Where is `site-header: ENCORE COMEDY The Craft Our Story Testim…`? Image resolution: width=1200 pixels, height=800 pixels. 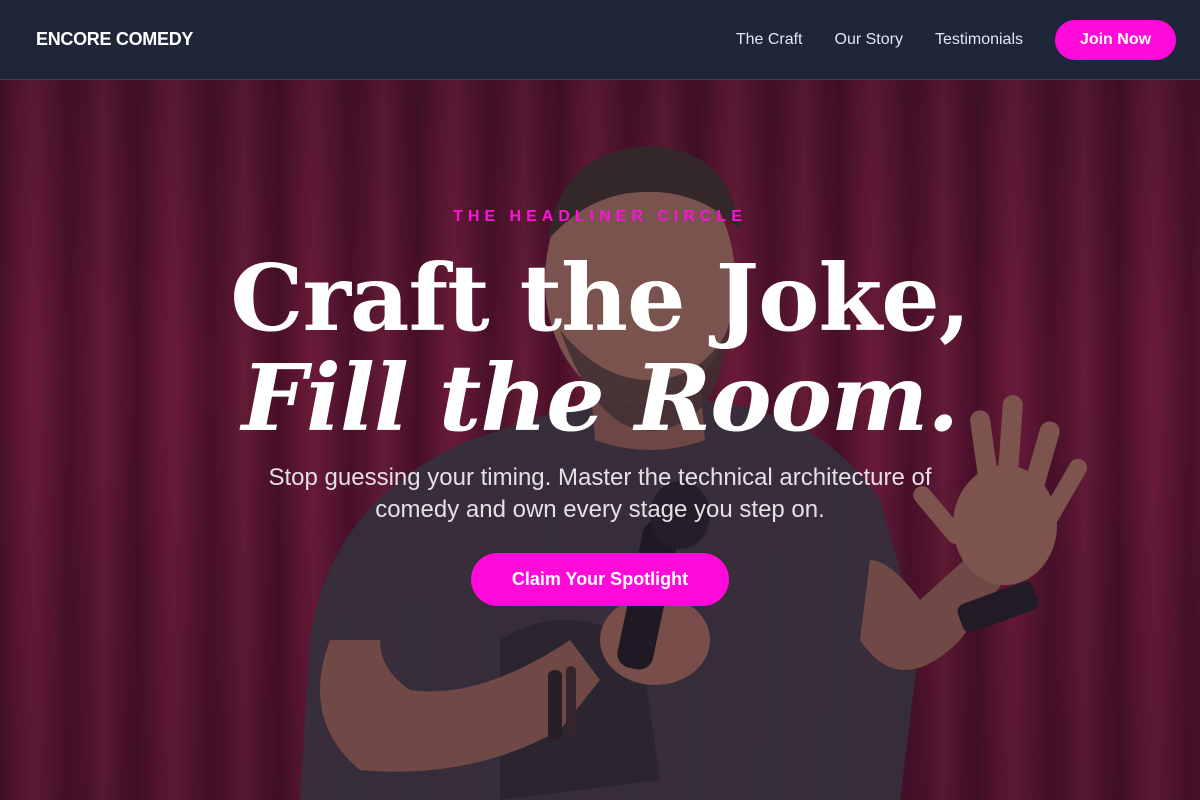
site-header: ENCORE COMEDY The Craft Our Story Testim… is located at coordinates (600, 40).